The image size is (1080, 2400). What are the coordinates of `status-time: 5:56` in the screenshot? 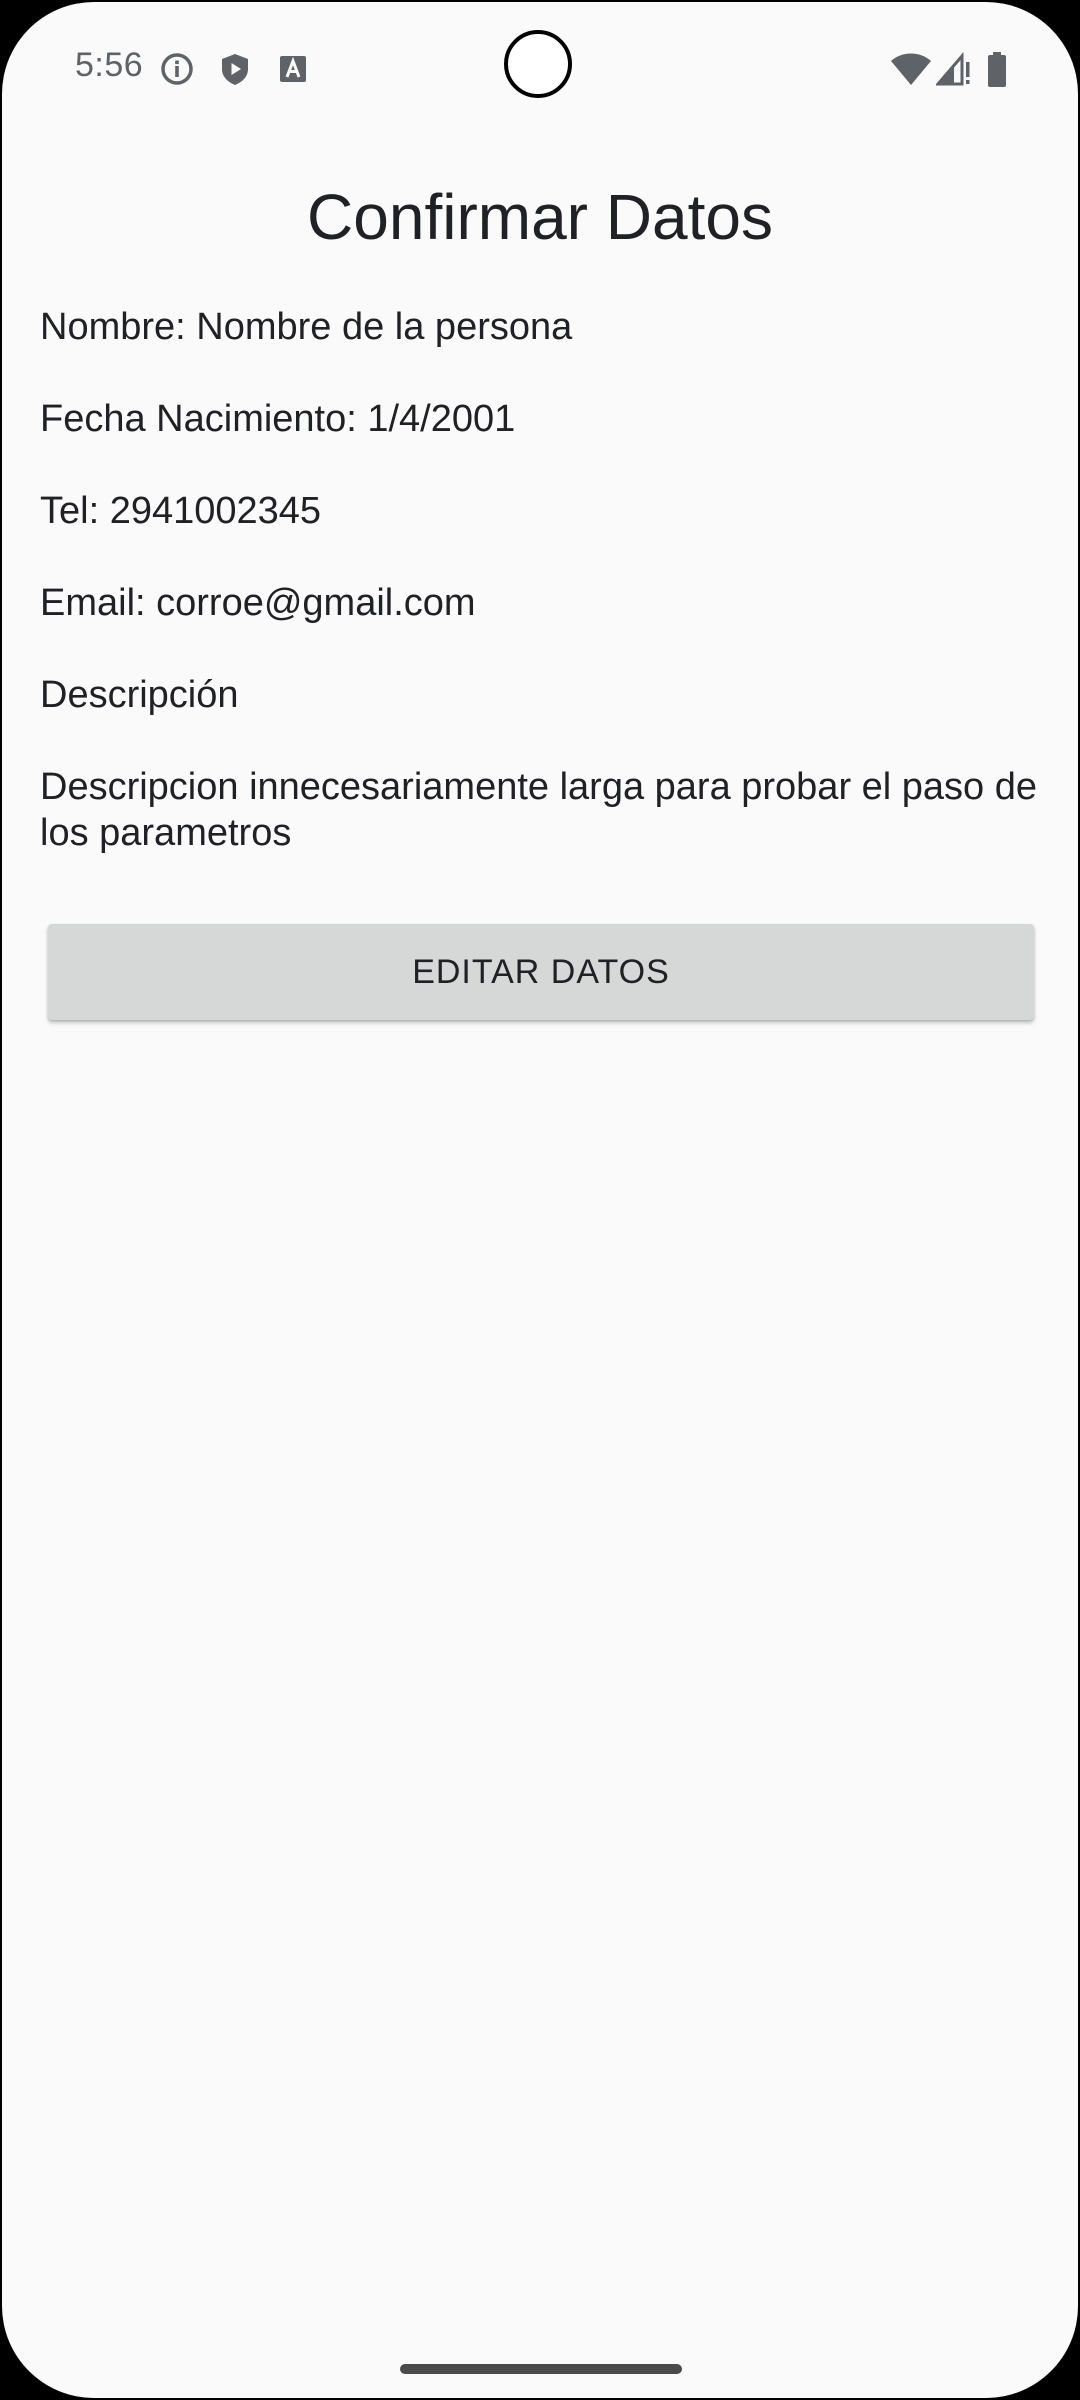 It's located at (109, 65).